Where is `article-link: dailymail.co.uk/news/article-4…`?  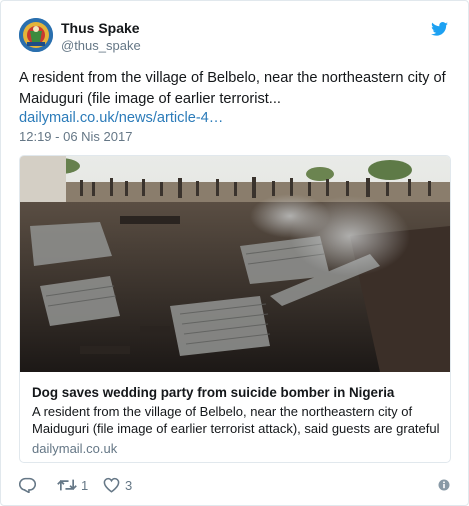
article-link: dailymail.co.uk/news/article-4… is located at coordinates (121, 118).